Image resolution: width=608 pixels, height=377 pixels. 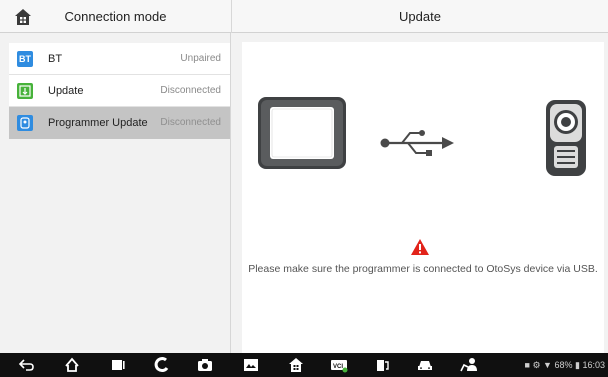 I want to click on svg-text: VCI, so click(x=338, y=367).